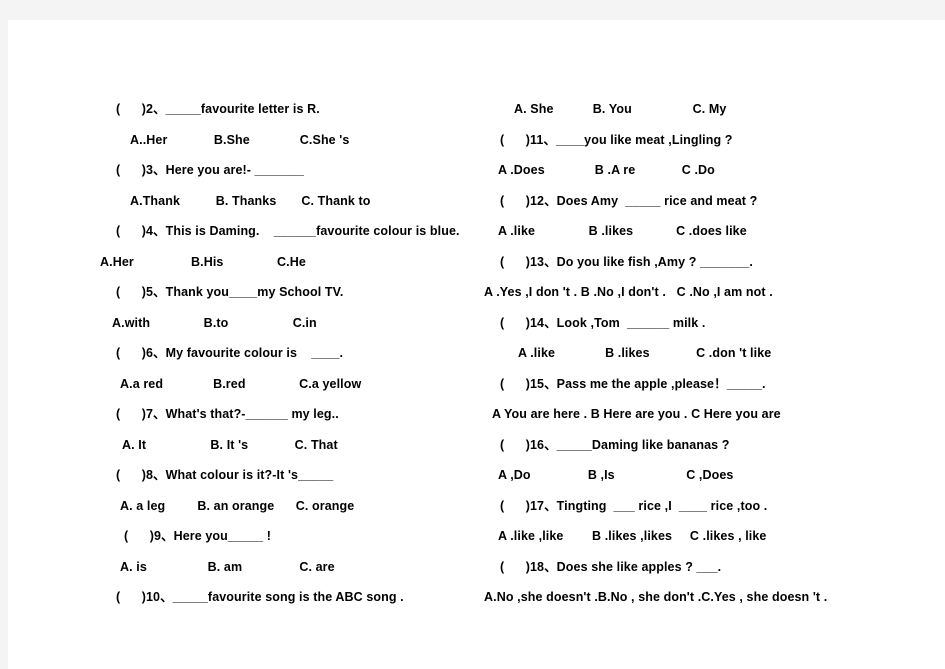 Image resolution: width=945 pixels, height=669 pixels. I want to click on left-options-q5a: A.with B.to C.in, so click(214, 322).